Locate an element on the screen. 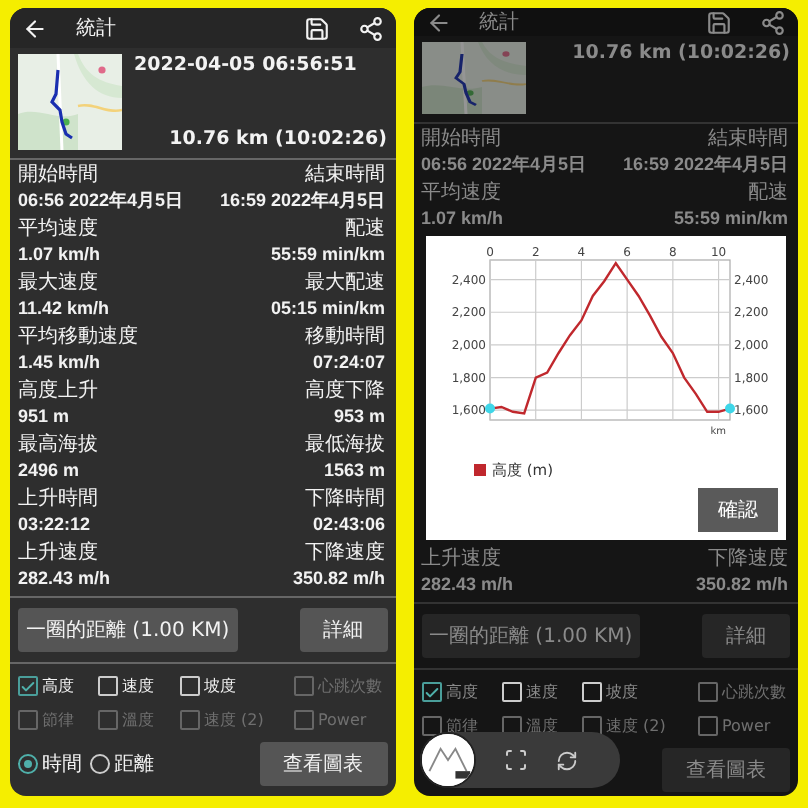  end-marker is located at coordinates (729, 408).